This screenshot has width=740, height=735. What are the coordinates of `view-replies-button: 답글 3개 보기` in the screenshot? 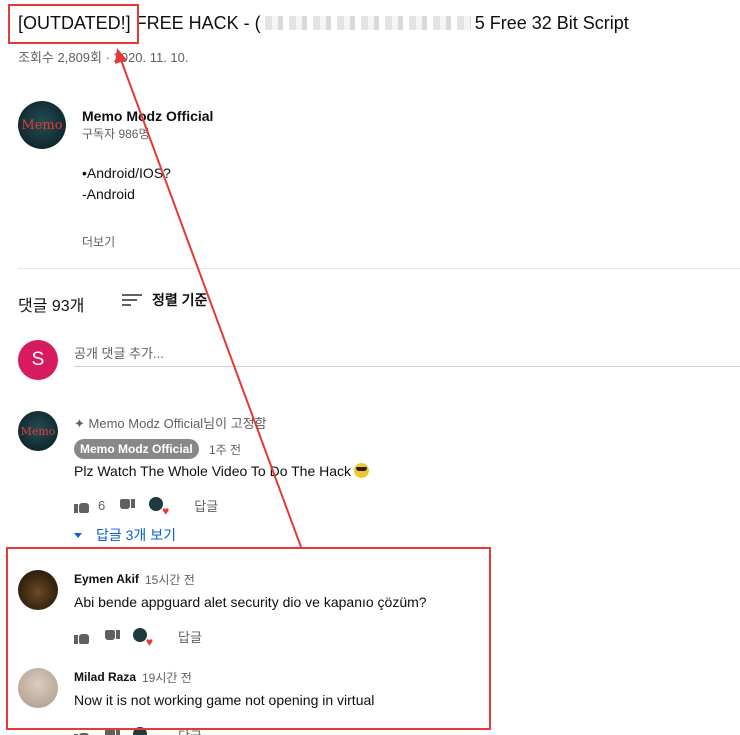 It's located at (125, 535).